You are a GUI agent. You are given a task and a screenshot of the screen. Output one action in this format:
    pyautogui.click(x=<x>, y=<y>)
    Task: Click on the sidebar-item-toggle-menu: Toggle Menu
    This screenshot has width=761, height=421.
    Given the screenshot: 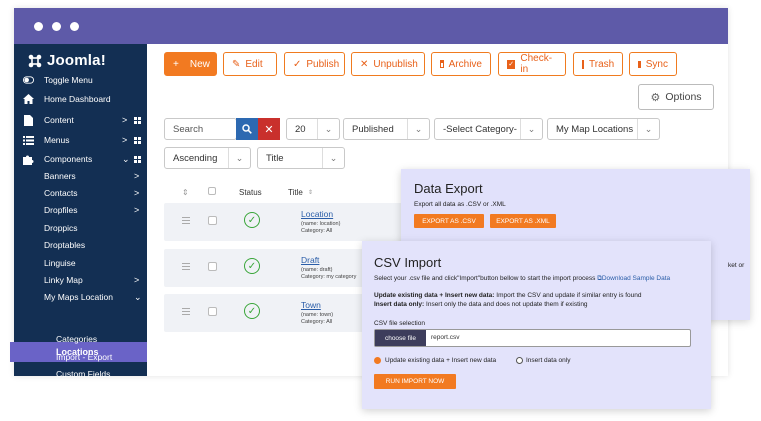 What is the action you would take?
    pyautogui.click(x=80, y=80)
    